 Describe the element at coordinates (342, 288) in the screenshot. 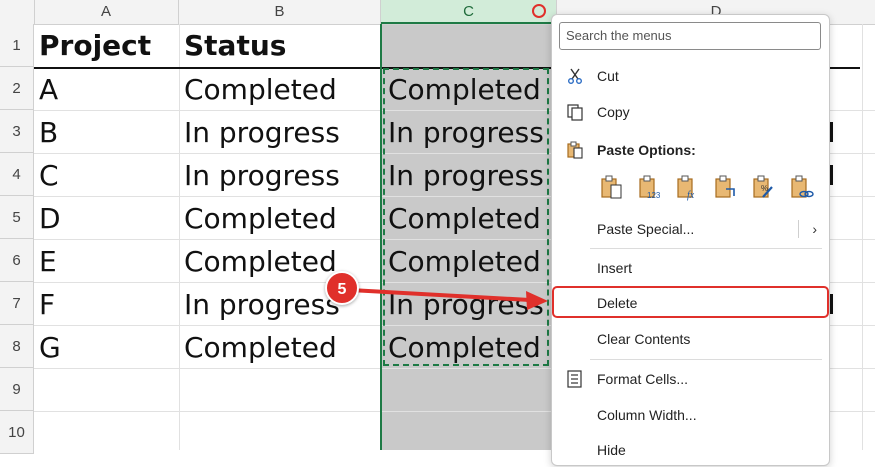

I see `step-badge: 5` at that location.